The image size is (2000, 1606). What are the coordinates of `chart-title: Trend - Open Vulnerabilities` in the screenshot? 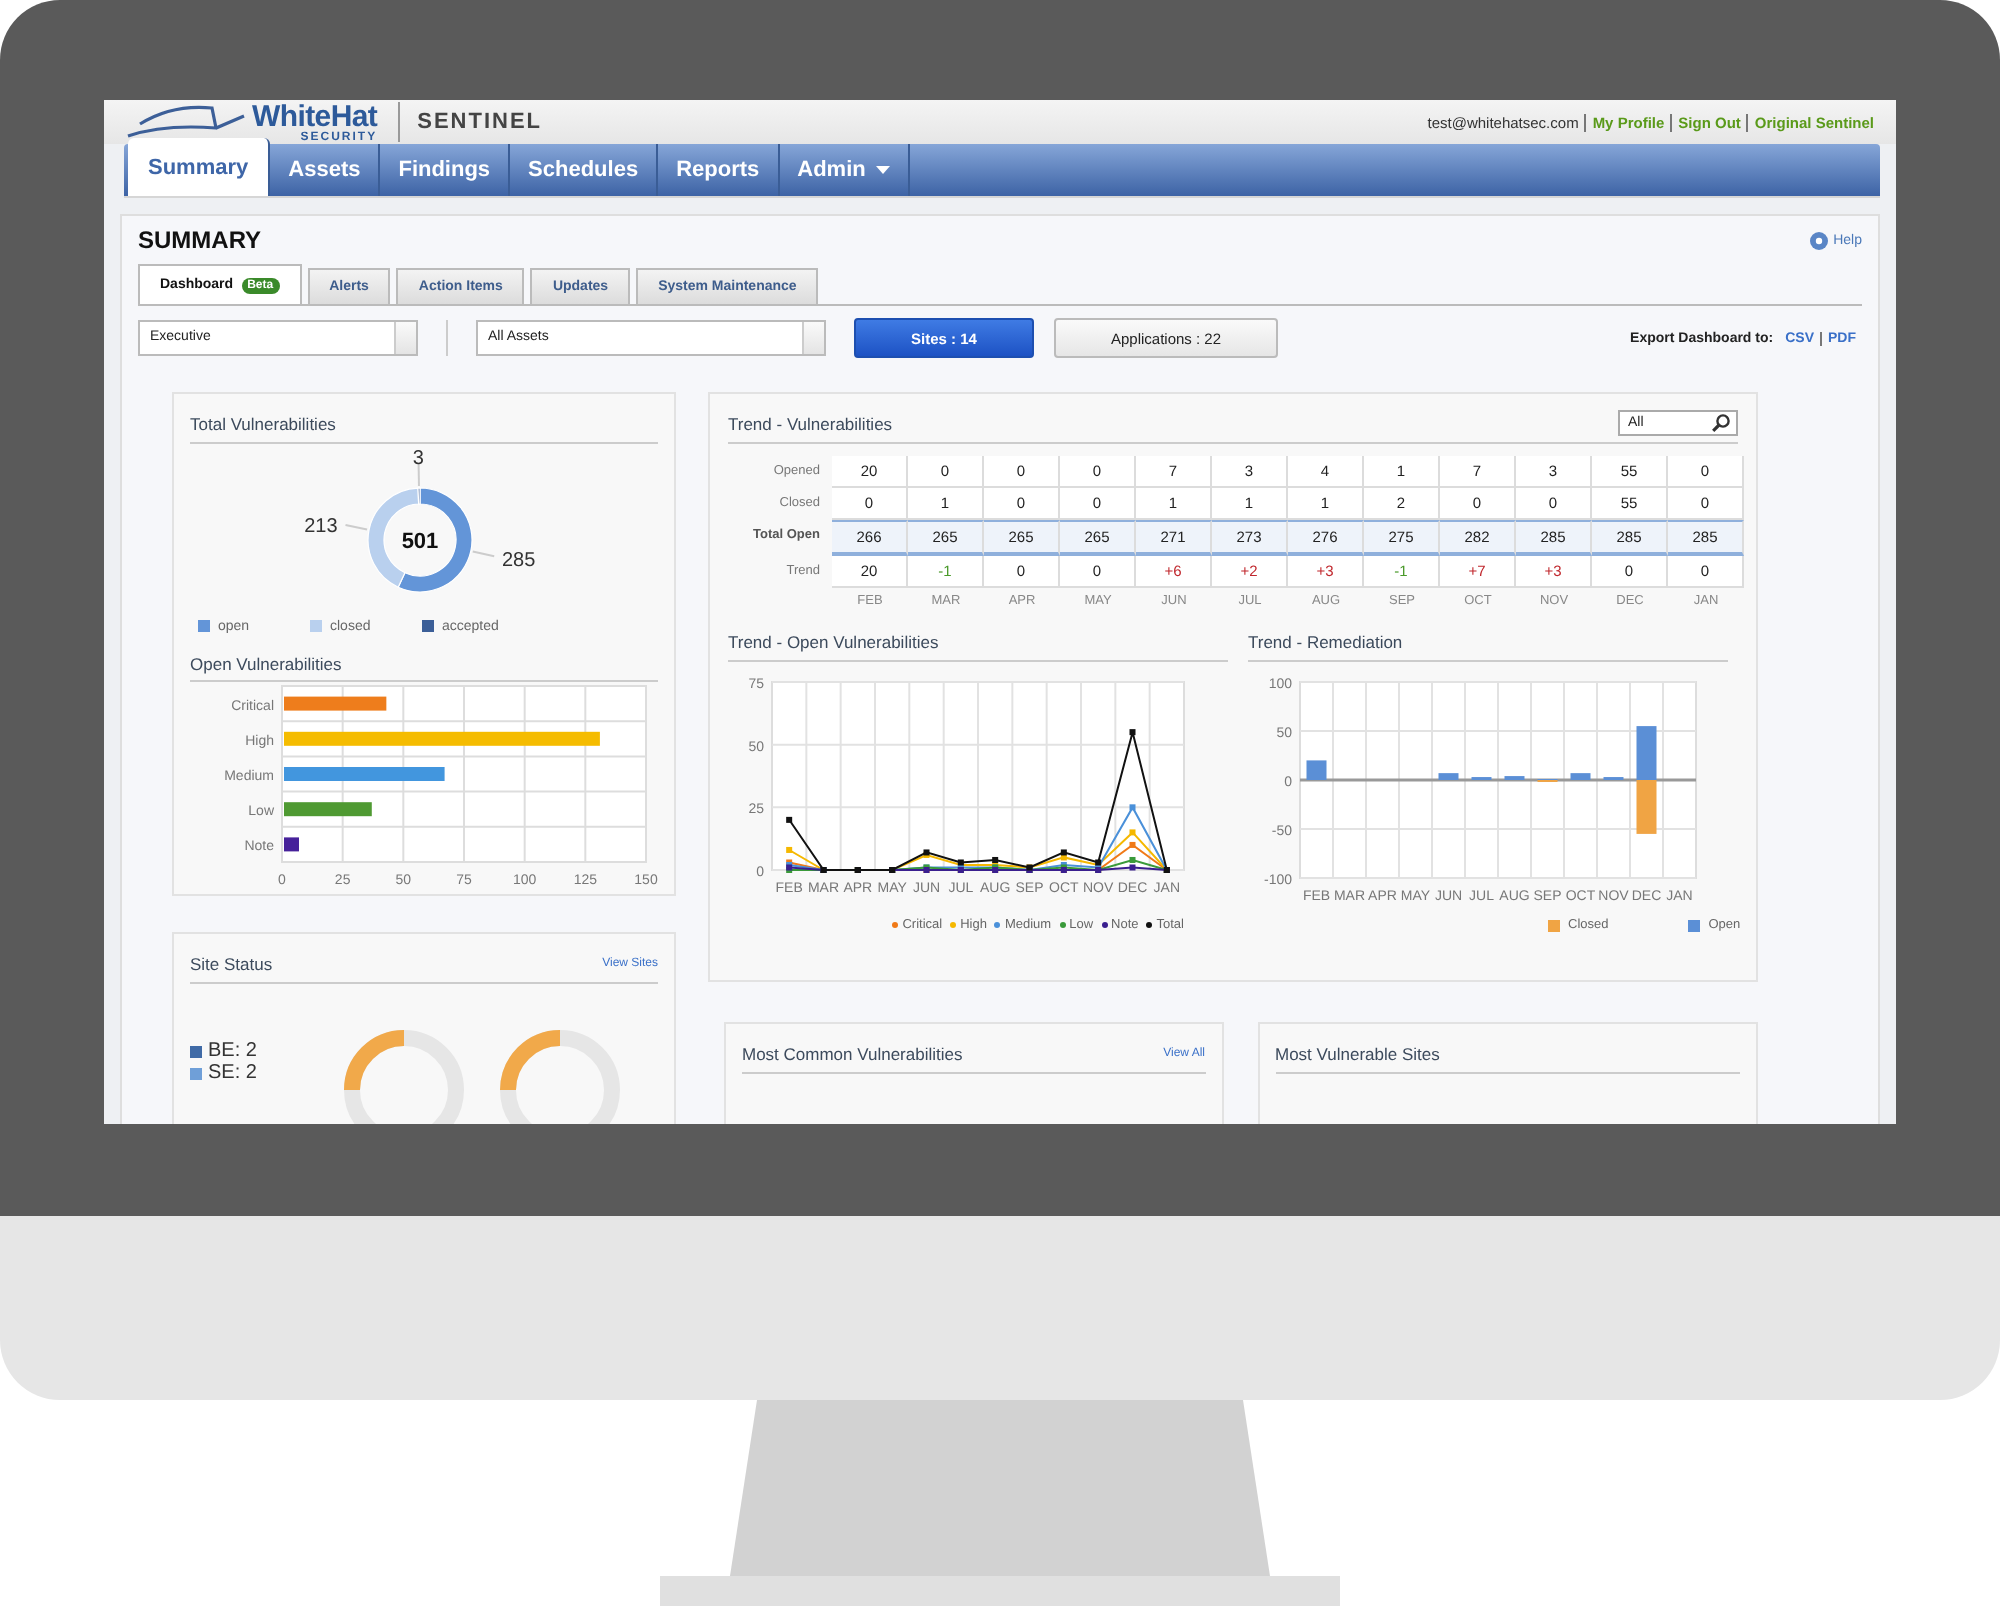 It's located at (978, 647).